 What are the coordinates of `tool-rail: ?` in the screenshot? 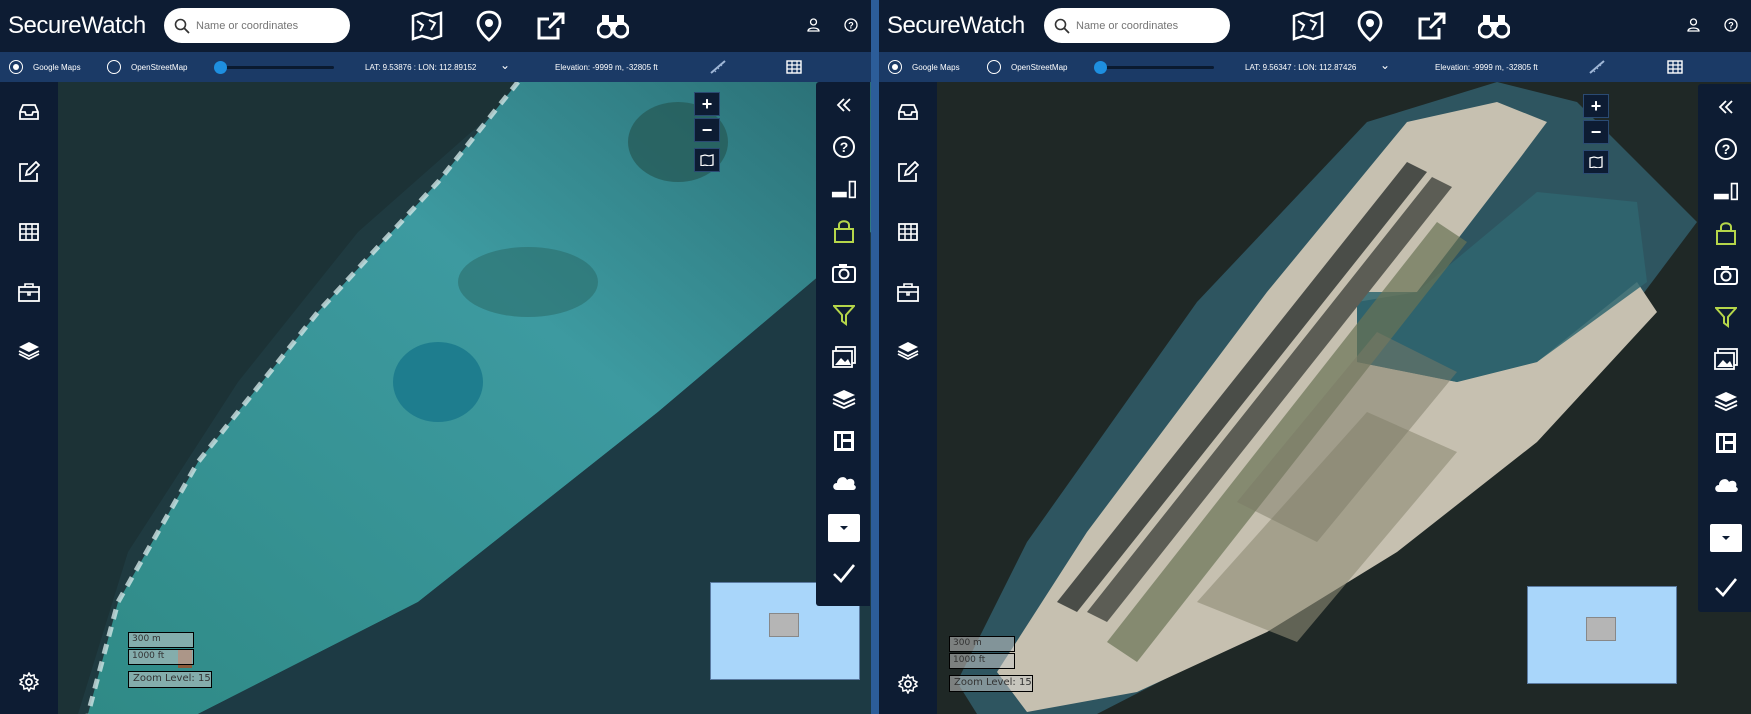 It's located at (843, 344).